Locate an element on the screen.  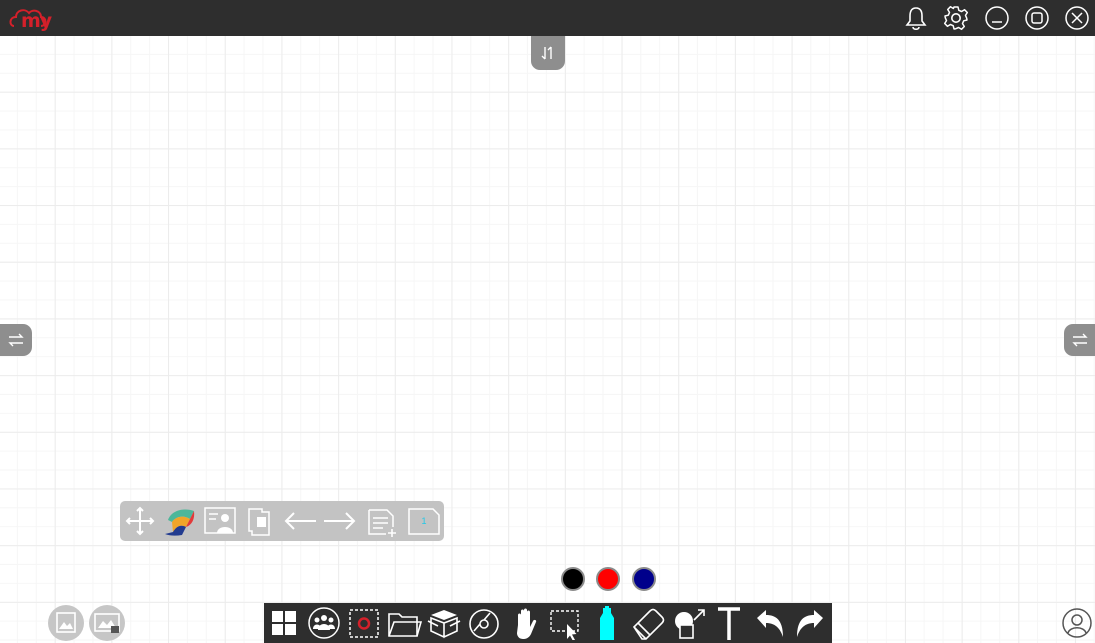
main-toolbar is located at coordinates (548, 623).